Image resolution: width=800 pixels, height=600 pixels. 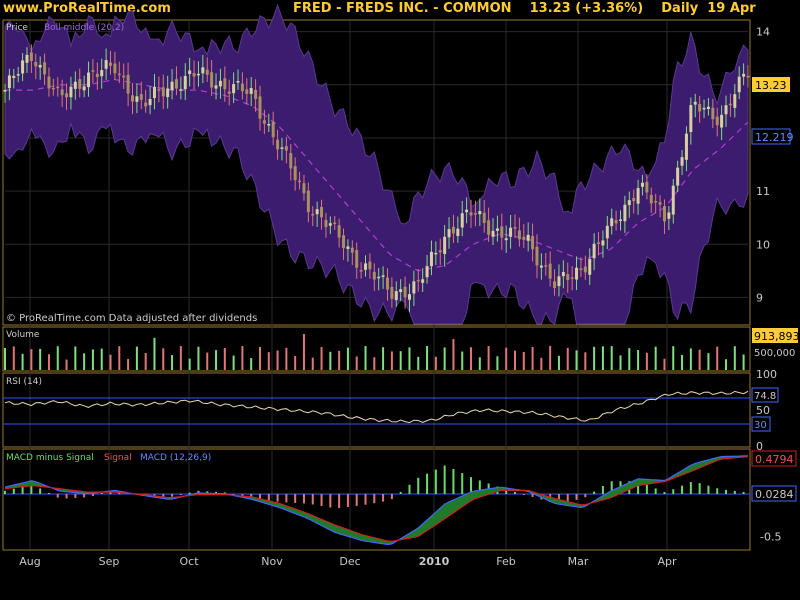 I want to click on x-tick: Apr, so click(x=667, y=561).